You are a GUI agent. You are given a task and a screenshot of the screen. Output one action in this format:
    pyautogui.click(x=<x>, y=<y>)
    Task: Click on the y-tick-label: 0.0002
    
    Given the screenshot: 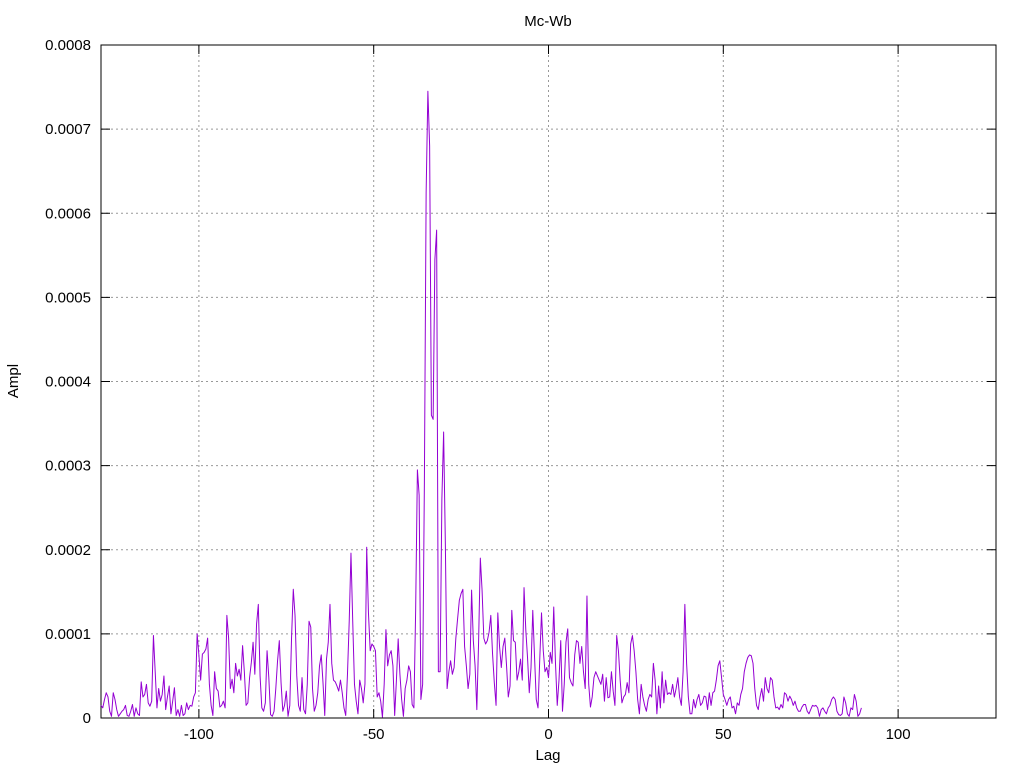 What is the action you would take?
    pyautogui.click(x=68, y=550)
    